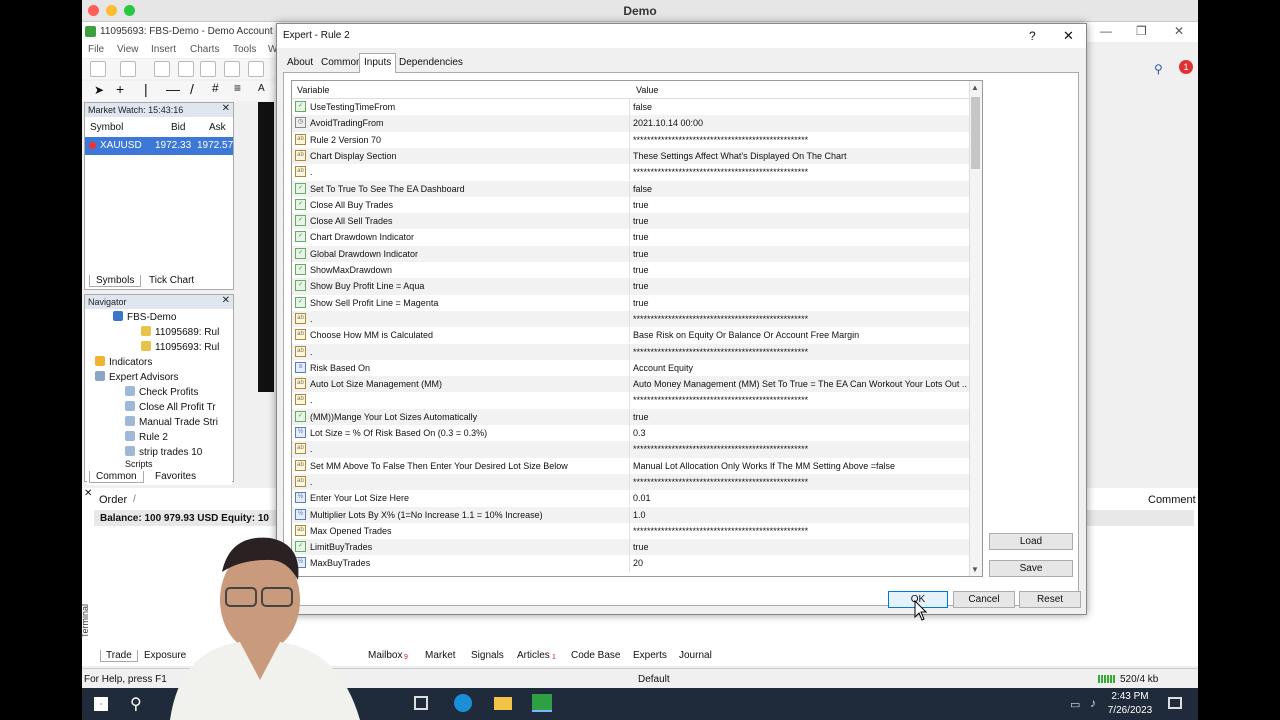 This screenshot has height=720, width=1280. Describe the element at coordinates (800, 563) in the screenshot. I see `variable-value: 20` at that location.